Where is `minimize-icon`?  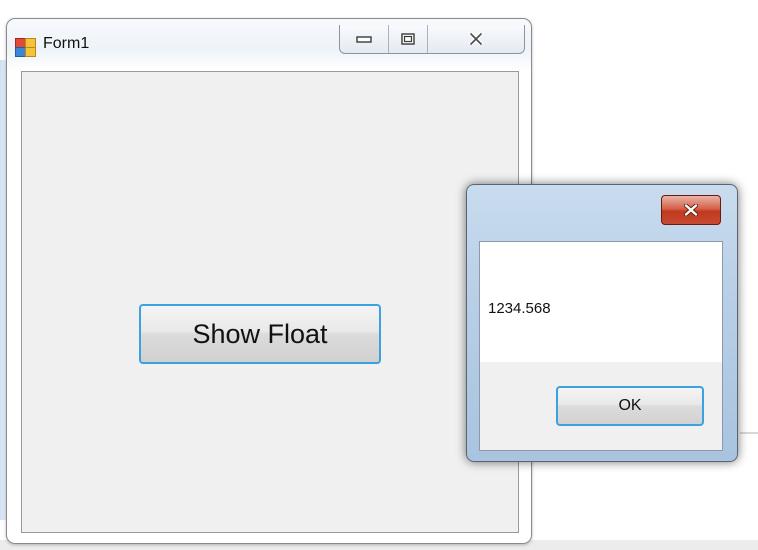 minimize-icon is located at coordinates (364, 39).